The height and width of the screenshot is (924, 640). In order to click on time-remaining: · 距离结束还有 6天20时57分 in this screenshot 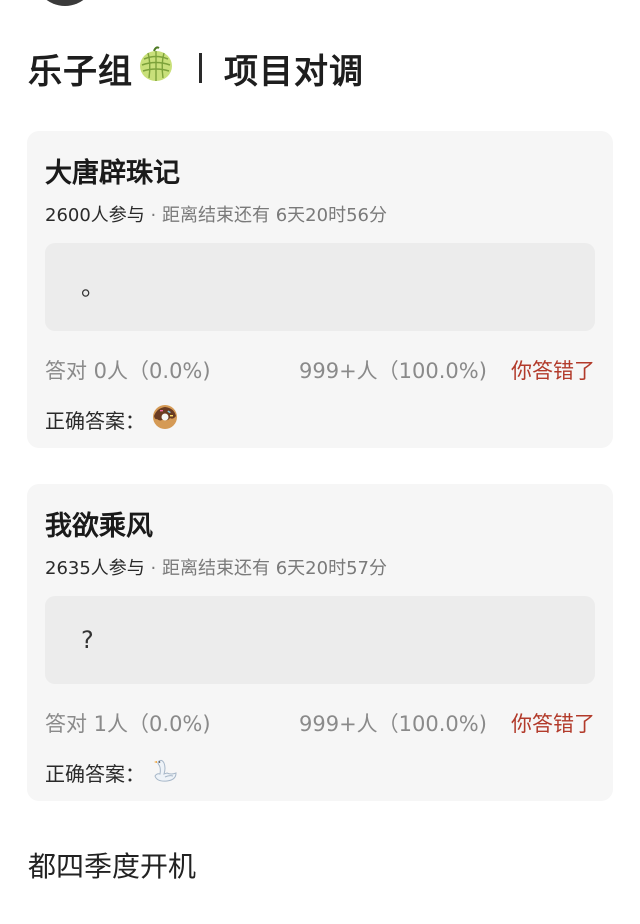, I will do `click(268, 568)`.